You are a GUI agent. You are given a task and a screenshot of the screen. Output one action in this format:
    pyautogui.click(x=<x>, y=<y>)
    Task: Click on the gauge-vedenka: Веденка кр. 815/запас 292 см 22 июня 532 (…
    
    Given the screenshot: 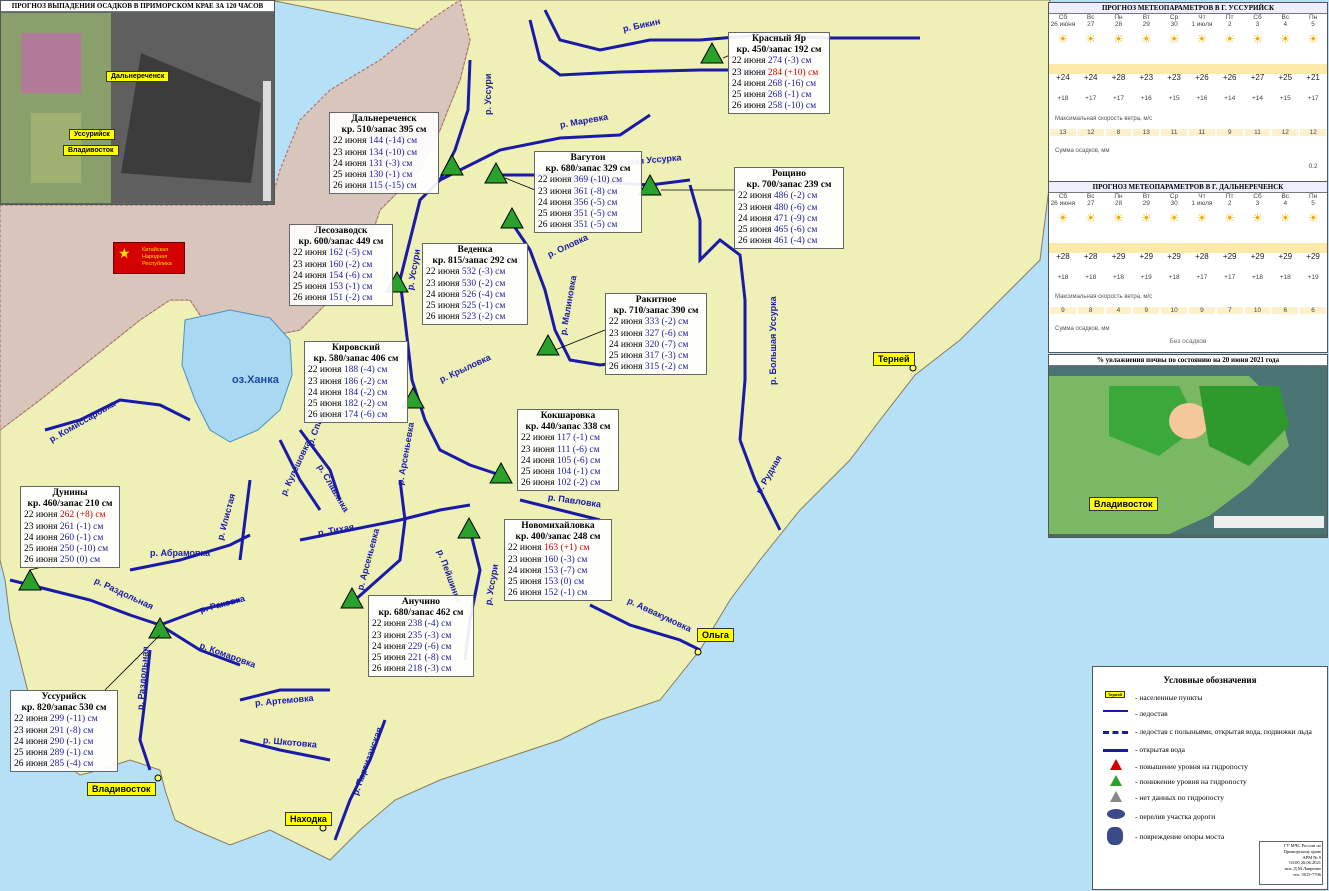 What is the action you would take?
    pyautogui.click(x=475, y=284)
    